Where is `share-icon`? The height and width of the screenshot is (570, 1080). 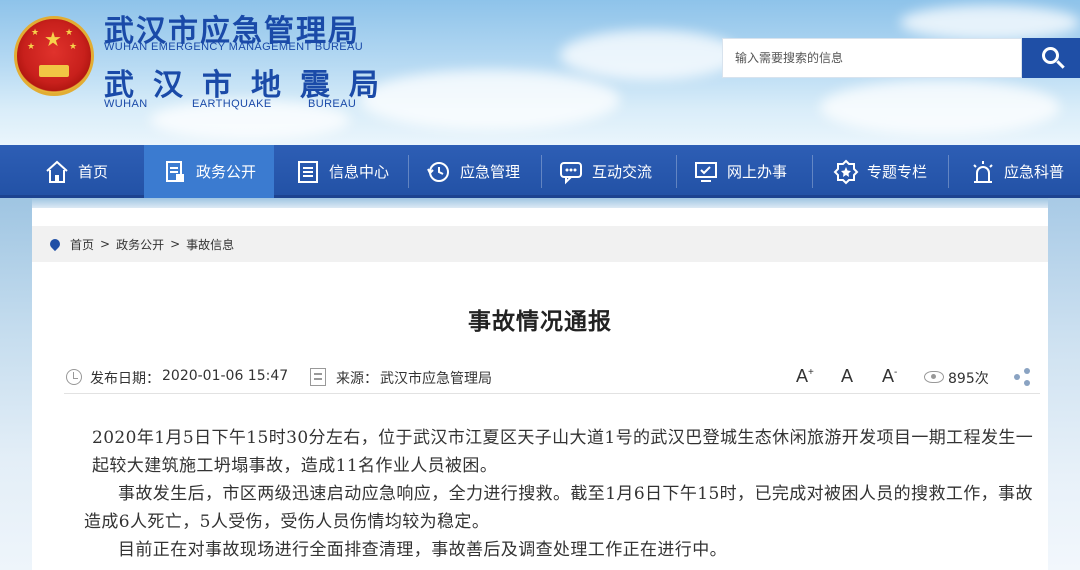
share-icon is located at coordinates (1023, 377).